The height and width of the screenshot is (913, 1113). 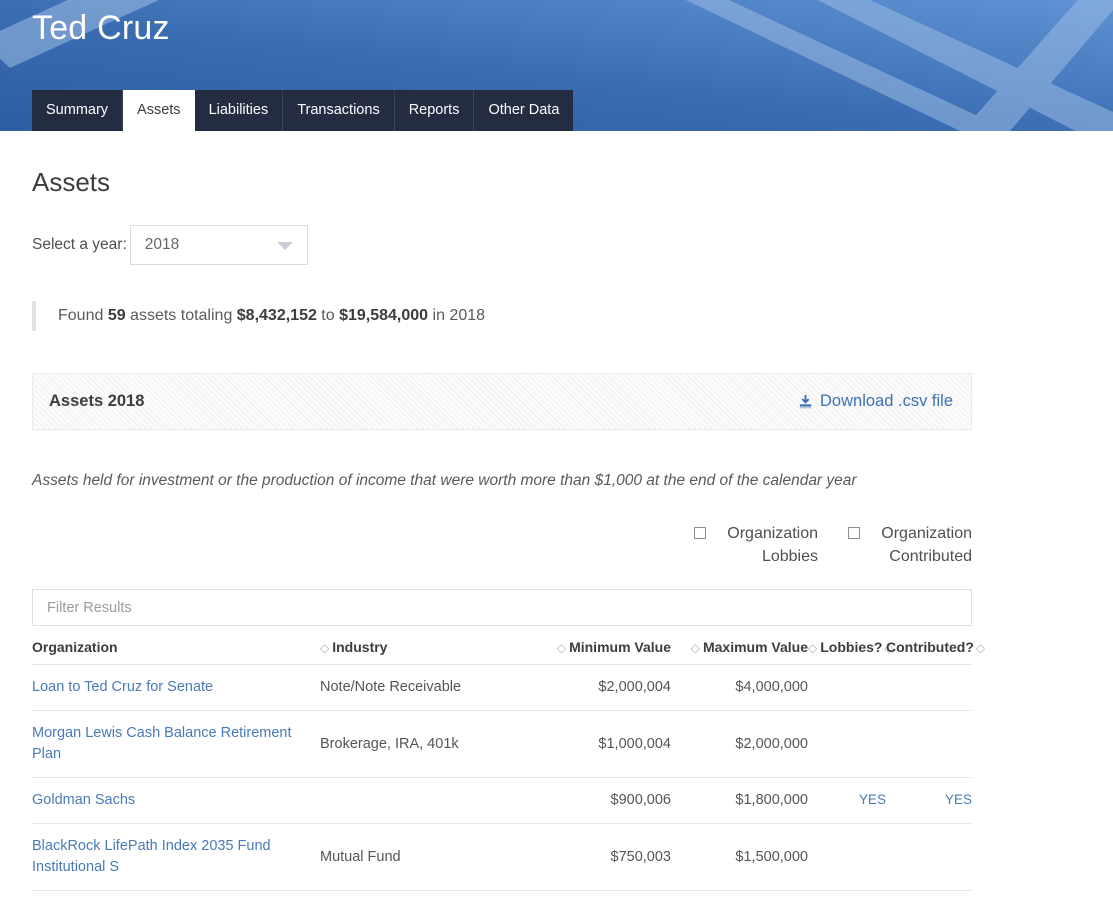 What do you see at coordinates (122, 687) in the screenshot?
I see `organization-link: Loan to Ted Cruz for Senate` at bounding box center [122, 687].